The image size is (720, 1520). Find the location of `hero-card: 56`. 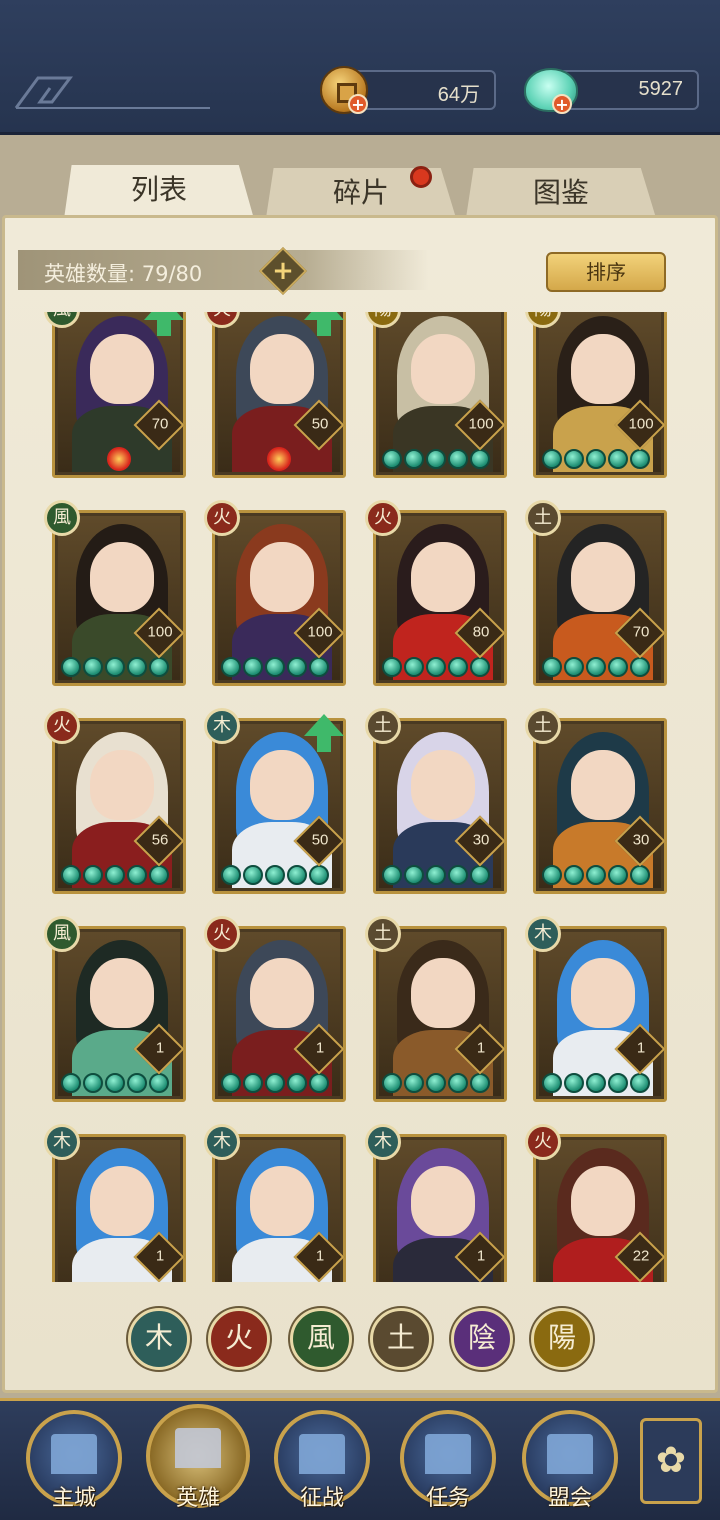

hero-card: 56 is located at coordinates (119, 806).